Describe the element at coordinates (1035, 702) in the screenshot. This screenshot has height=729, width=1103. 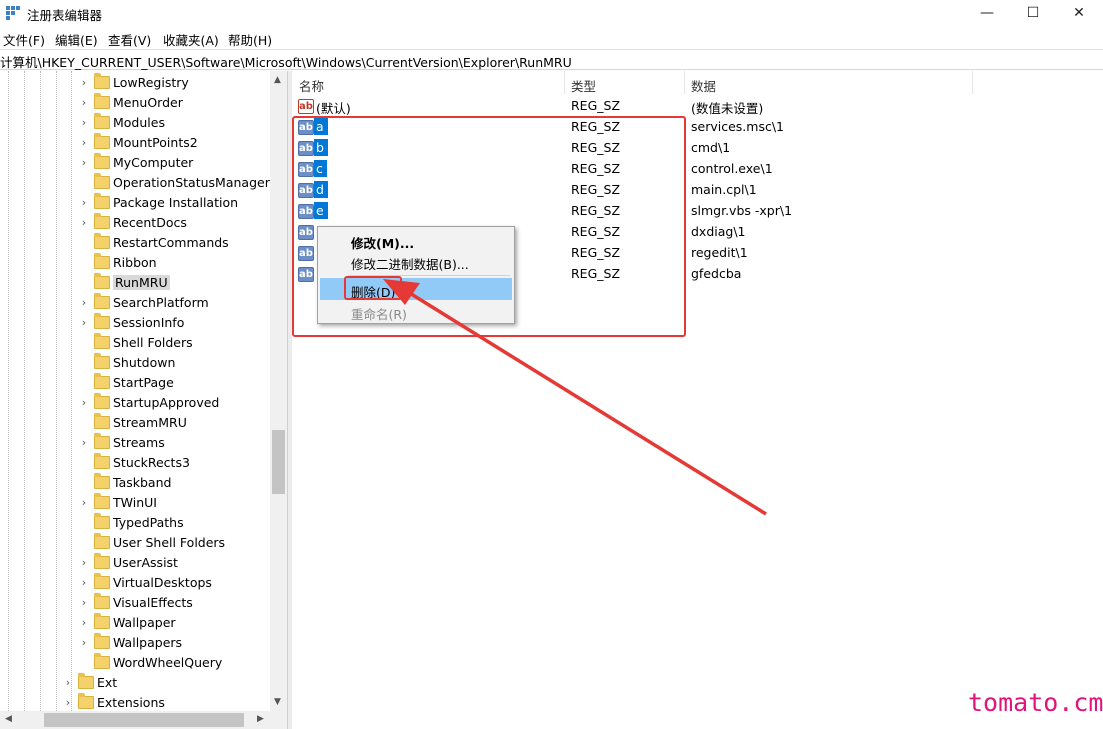
I see `watermark-text: tomato.cm` at that location.